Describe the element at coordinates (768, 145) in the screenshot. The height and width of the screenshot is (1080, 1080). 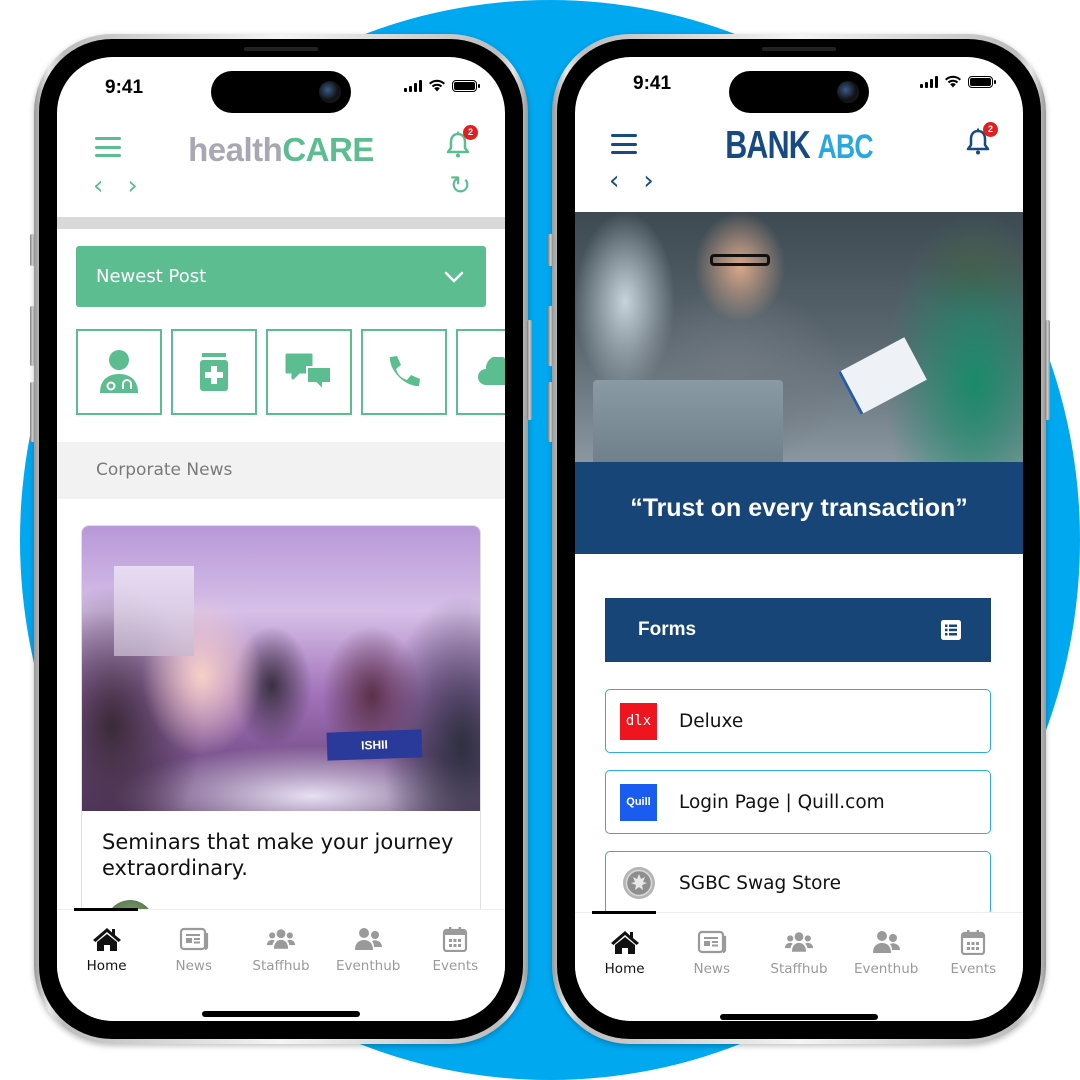
I see `logo-bank: BANK` at that location.